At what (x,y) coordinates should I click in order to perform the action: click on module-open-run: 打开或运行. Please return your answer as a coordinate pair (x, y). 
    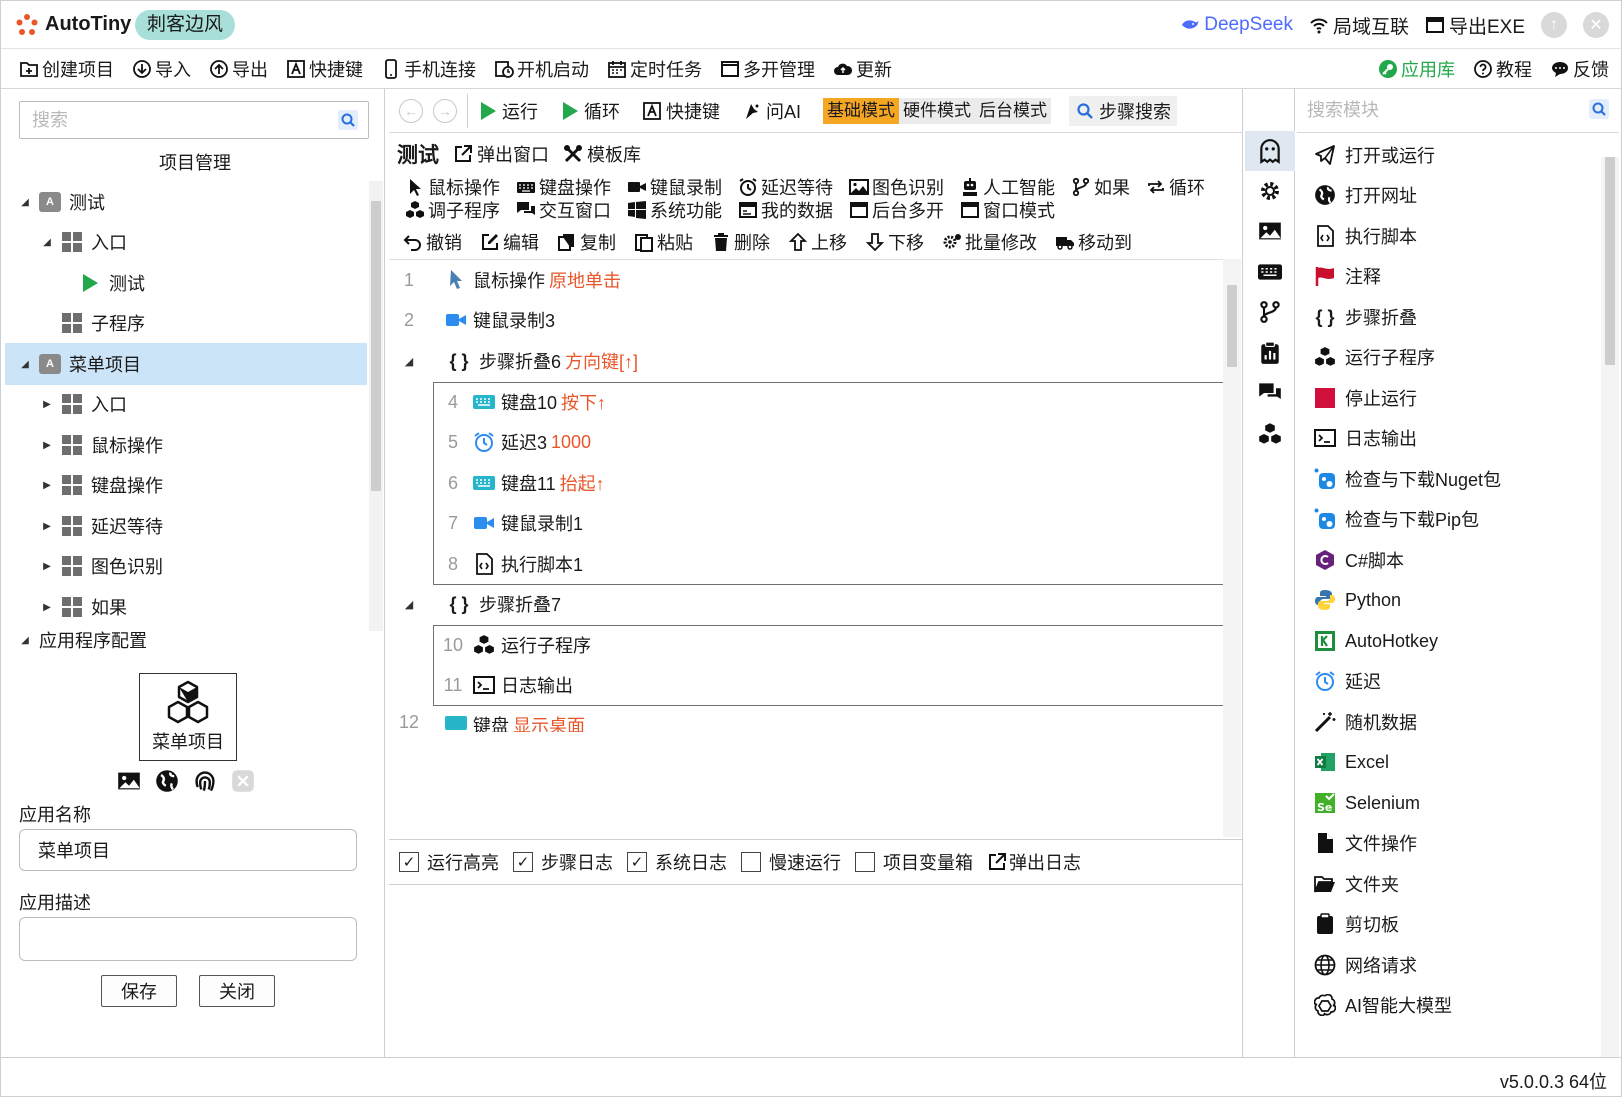
    Looking at the image, I should click on (1374, 155).